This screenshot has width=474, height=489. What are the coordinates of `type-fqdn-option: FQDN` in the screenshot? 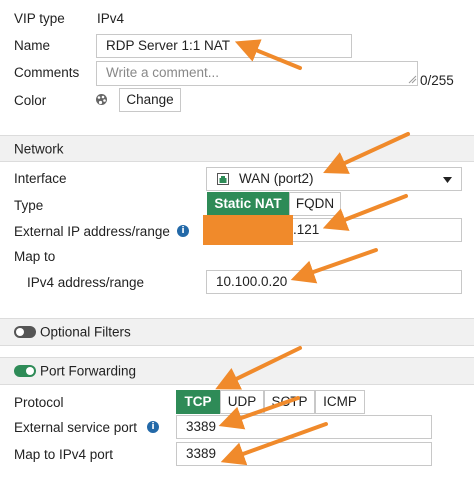 It's located at (315, 204).